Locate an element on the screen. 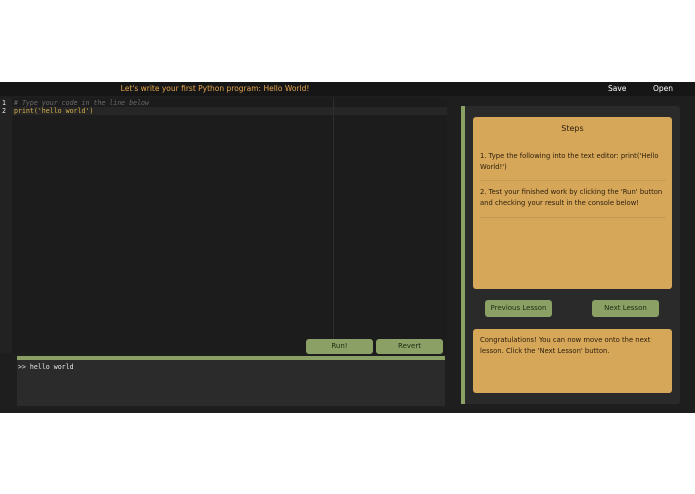  steps-title: Steps is located at coordinates (572, 128).